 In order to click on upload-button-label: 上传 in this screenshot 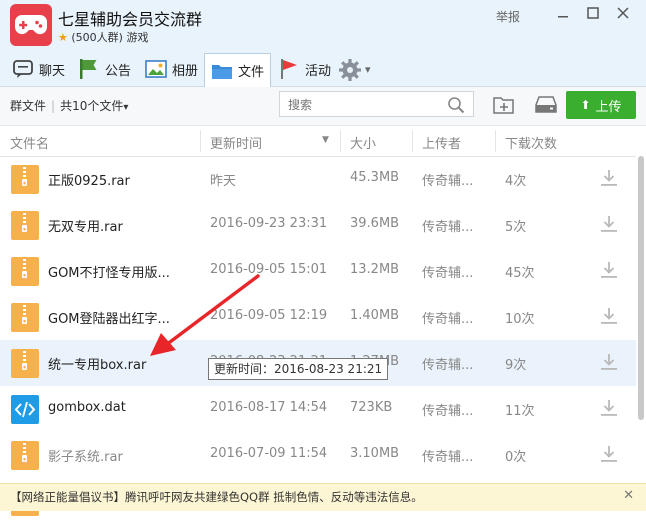, I will do `click(608, 107)`.